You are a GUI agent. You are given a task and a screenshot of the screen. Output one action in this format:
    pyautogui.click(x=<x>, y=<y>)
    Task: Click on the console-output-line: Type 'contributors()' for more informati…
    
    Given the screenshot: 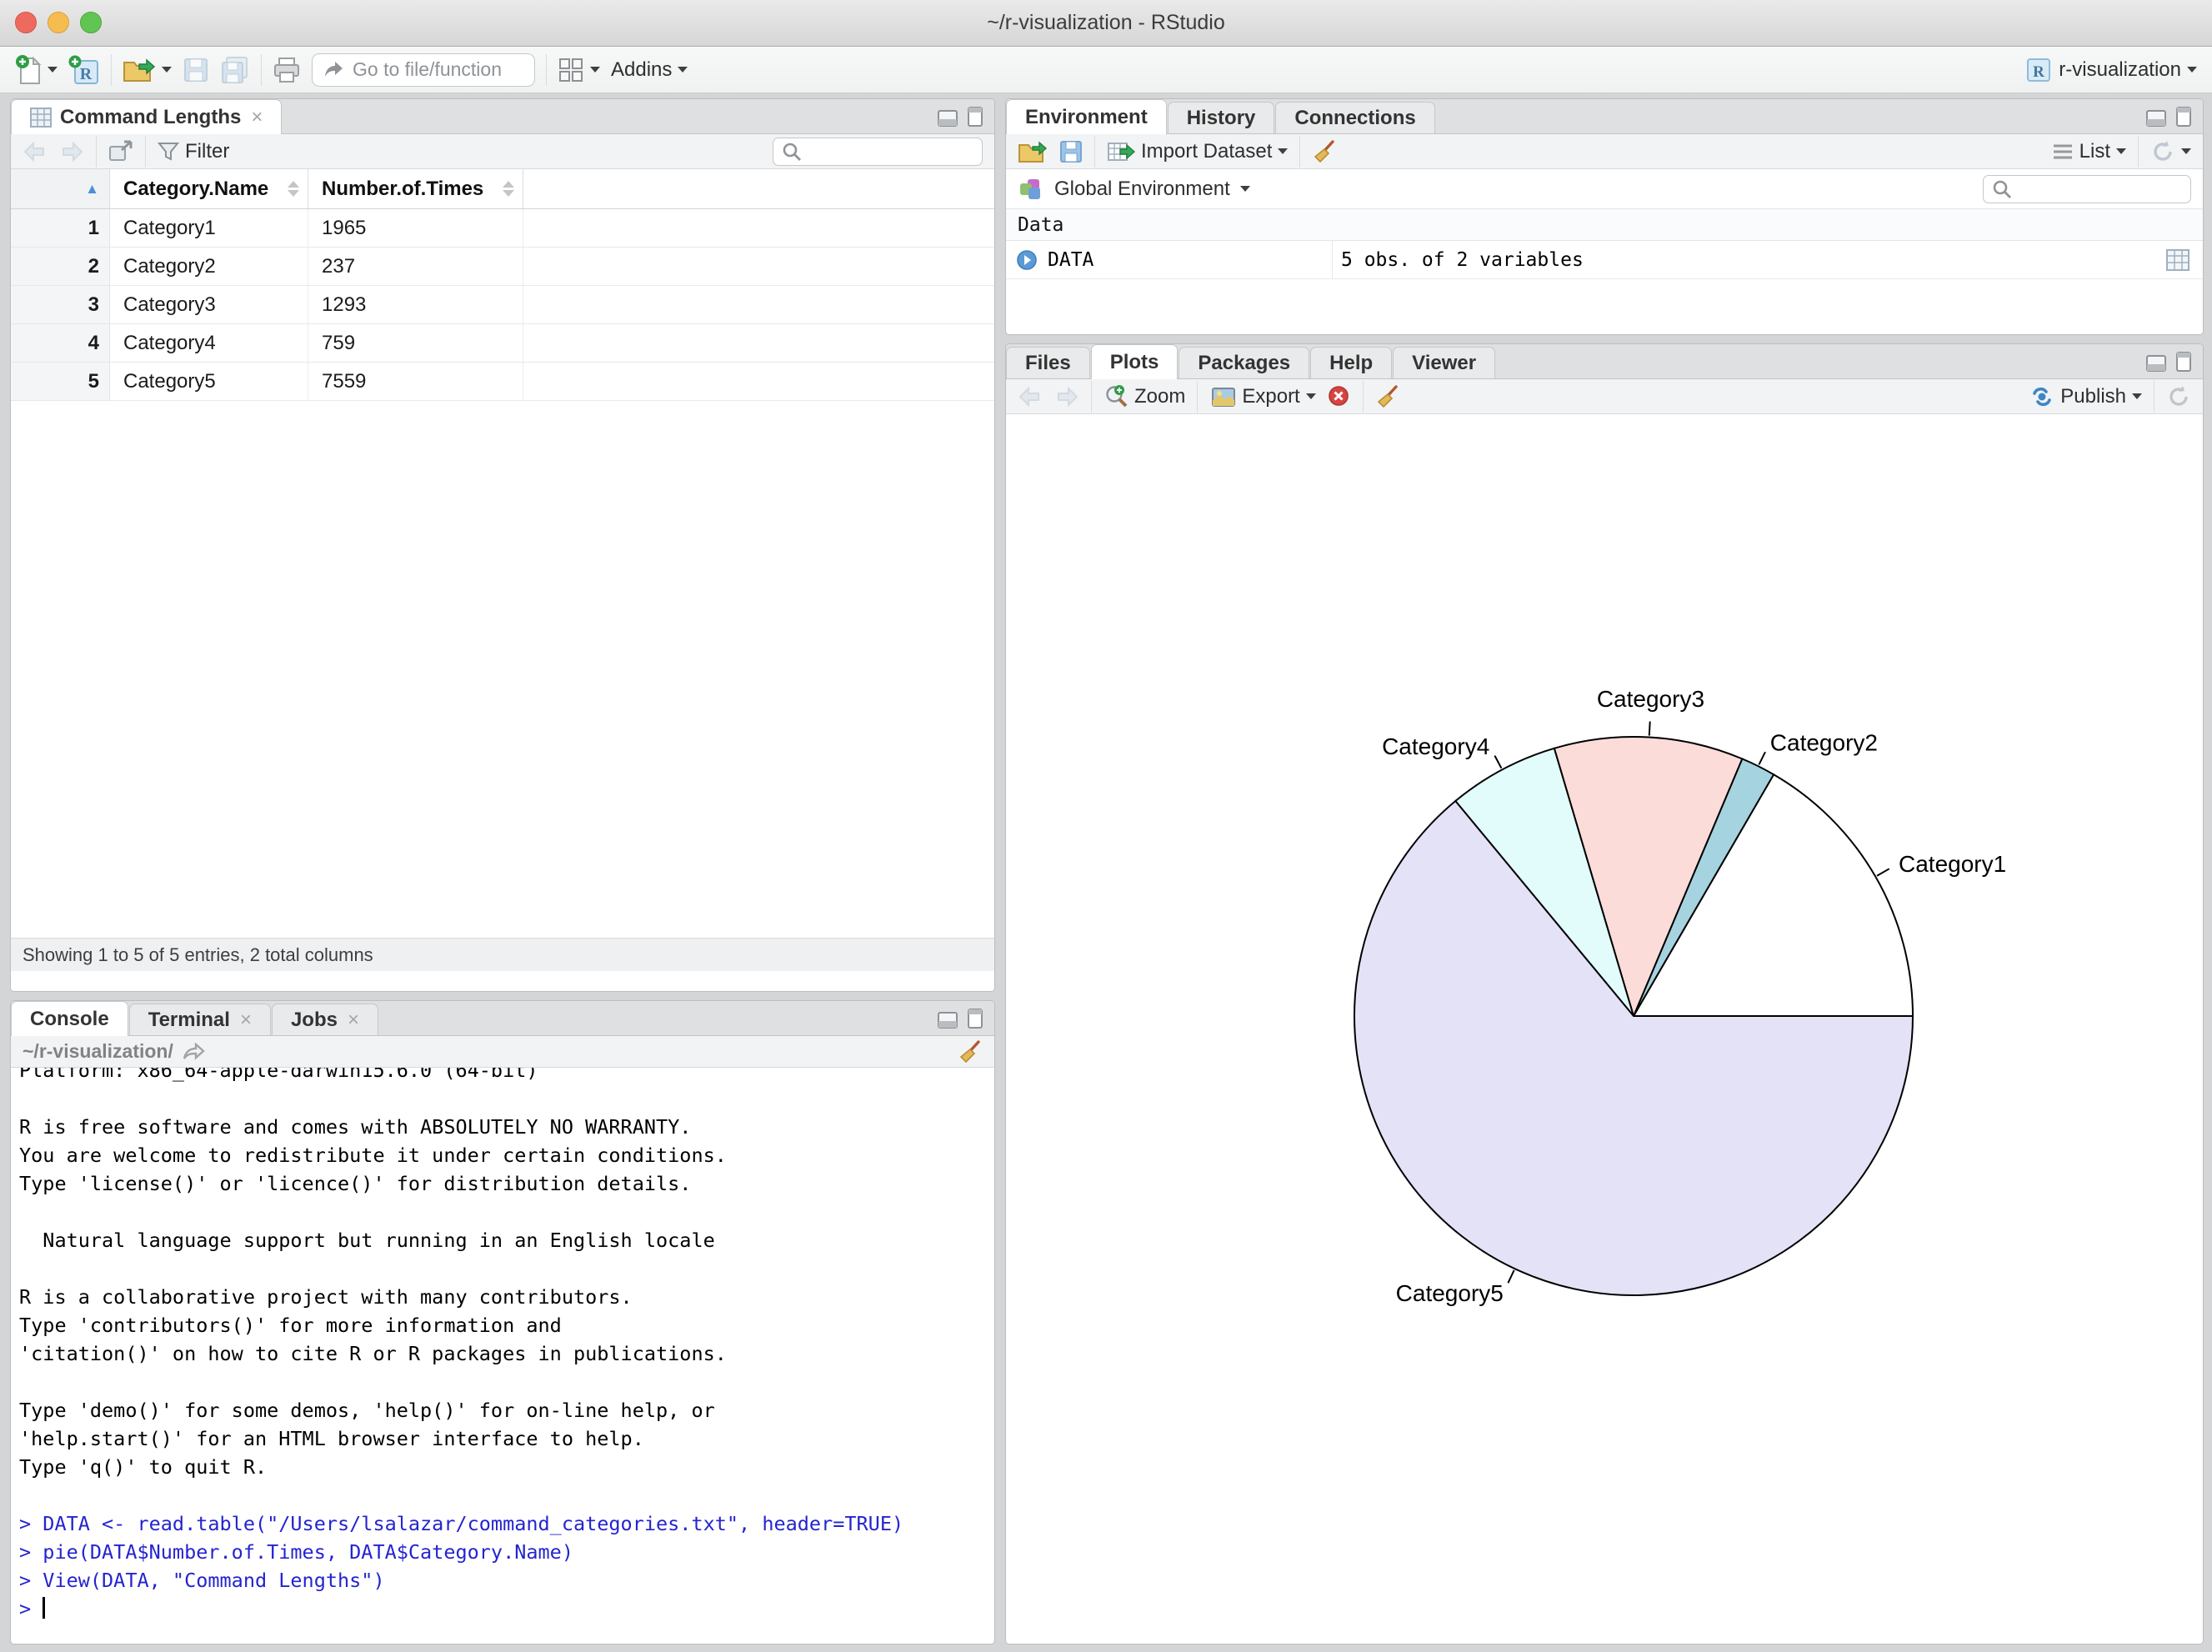 What is the action you would take?
    pyautogui.click(x=290, y=1325)
    